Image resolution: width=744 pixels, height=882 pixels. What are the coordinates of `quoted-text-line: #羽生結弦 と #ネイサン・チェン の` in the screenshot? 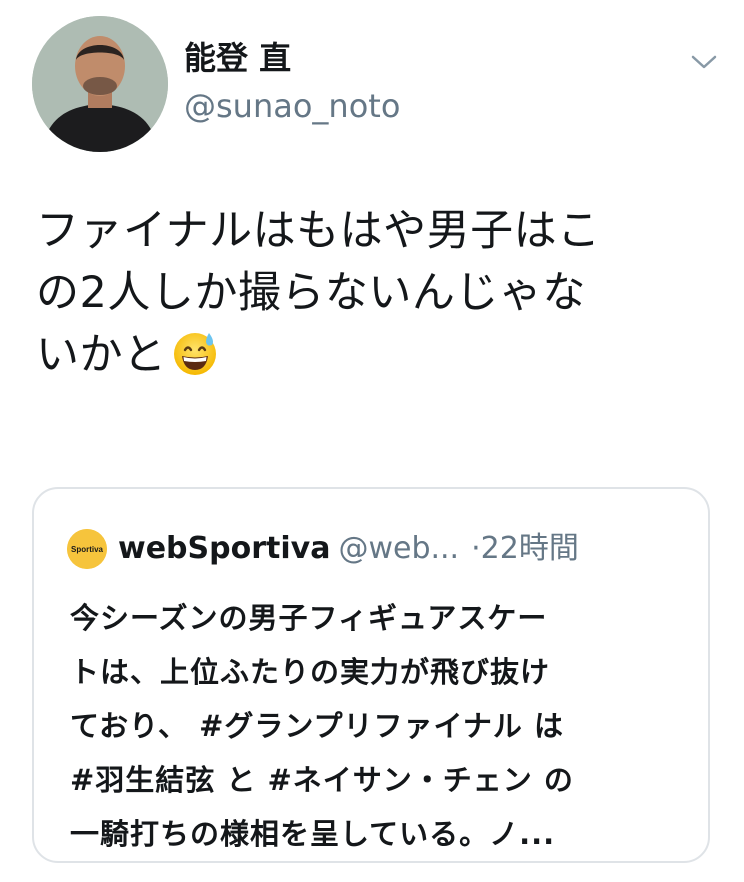 It's located at (322, 780).